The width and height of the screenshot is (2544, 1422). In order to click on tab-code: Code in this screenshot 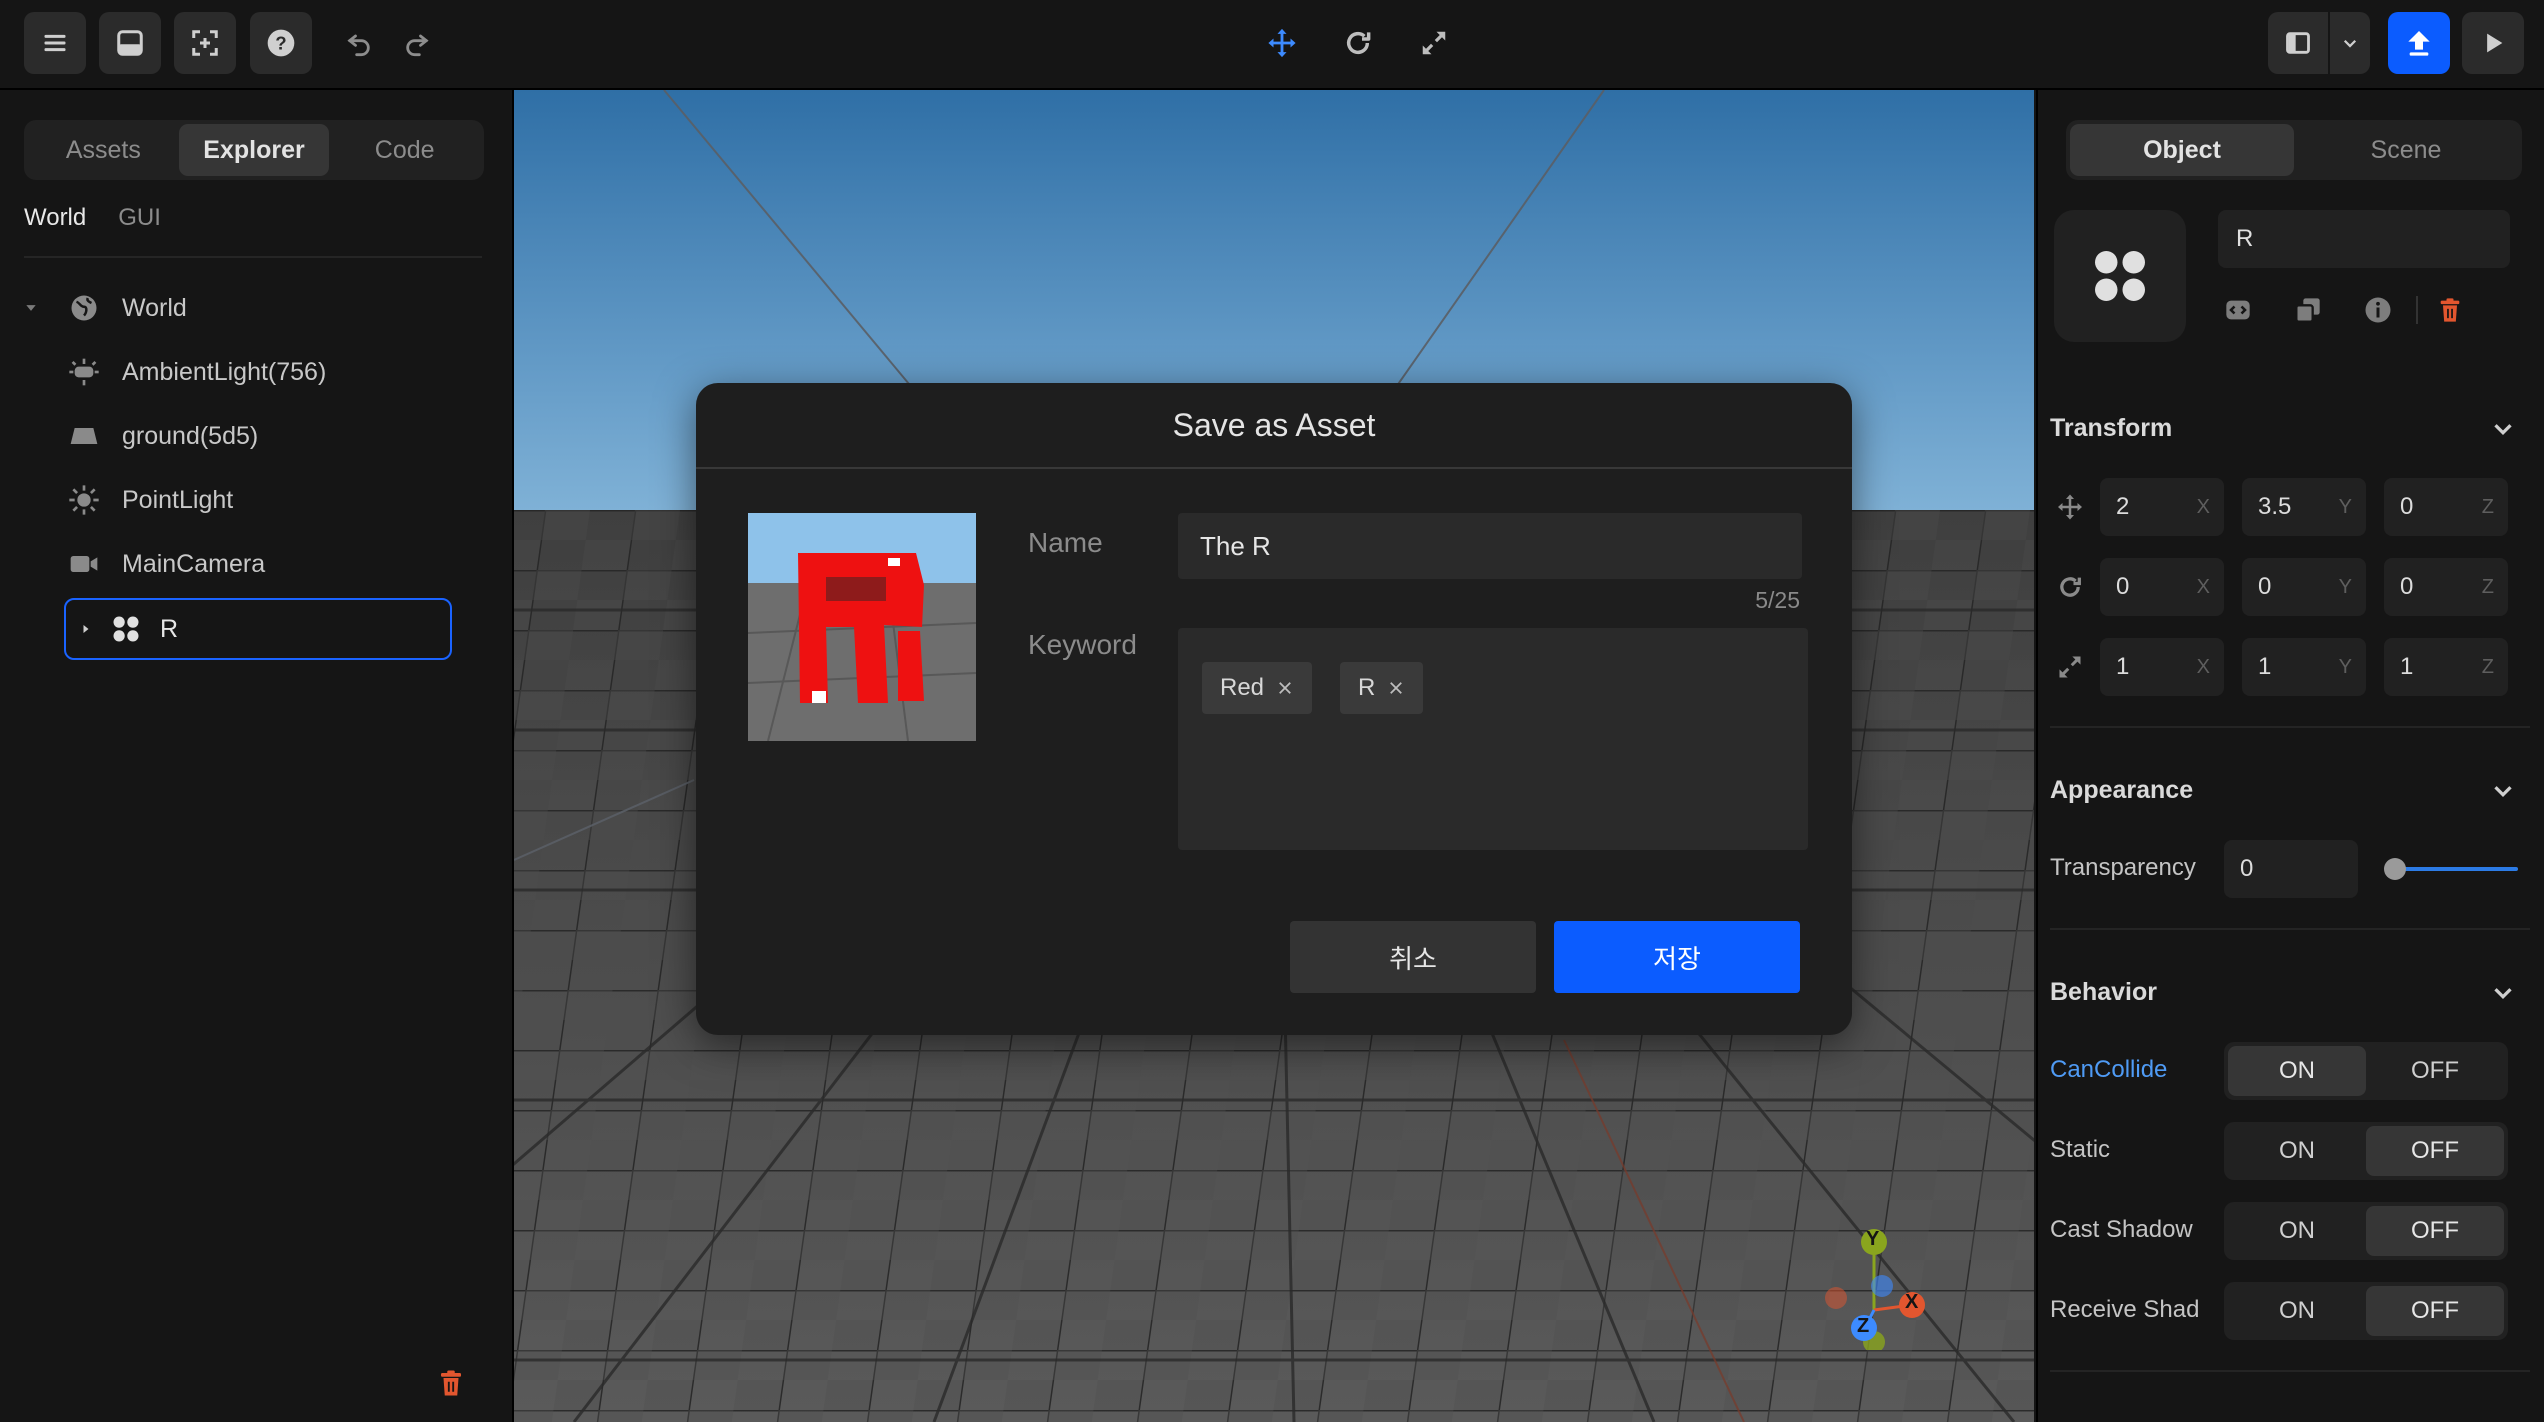, I will do `click(404, 150)`.